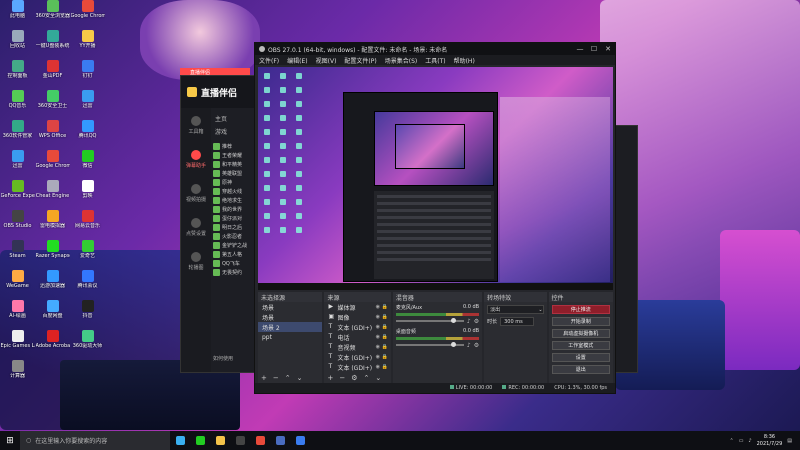 This screenshot has width=800, height=450. Describe the element at coordinates (87, 285) in the screenshot. I see `desktop-icon: 腾讯会议` at that location.